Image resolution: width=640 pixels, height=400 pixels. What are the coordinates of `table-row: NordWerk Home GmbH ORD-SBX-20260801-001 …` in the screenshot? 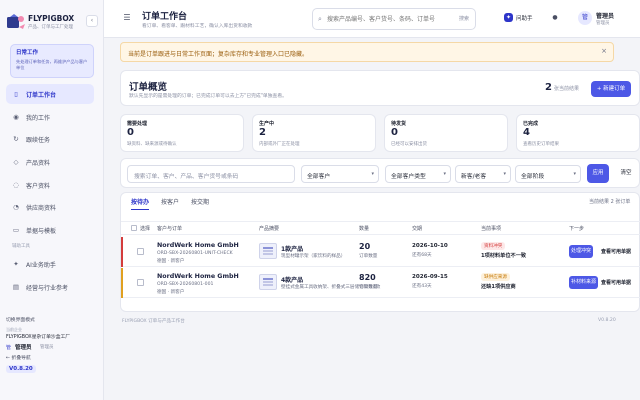 It's located at (380, 283).